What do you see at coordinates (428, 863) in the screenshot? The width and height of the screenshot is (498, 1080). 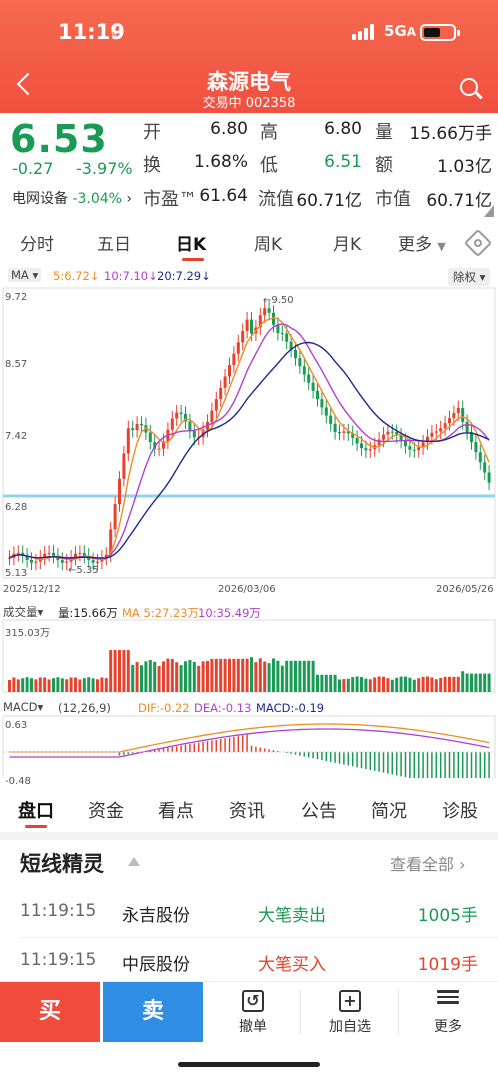 I see `view-all-link: 查看全部 ›` at bounding box center [428, 863].